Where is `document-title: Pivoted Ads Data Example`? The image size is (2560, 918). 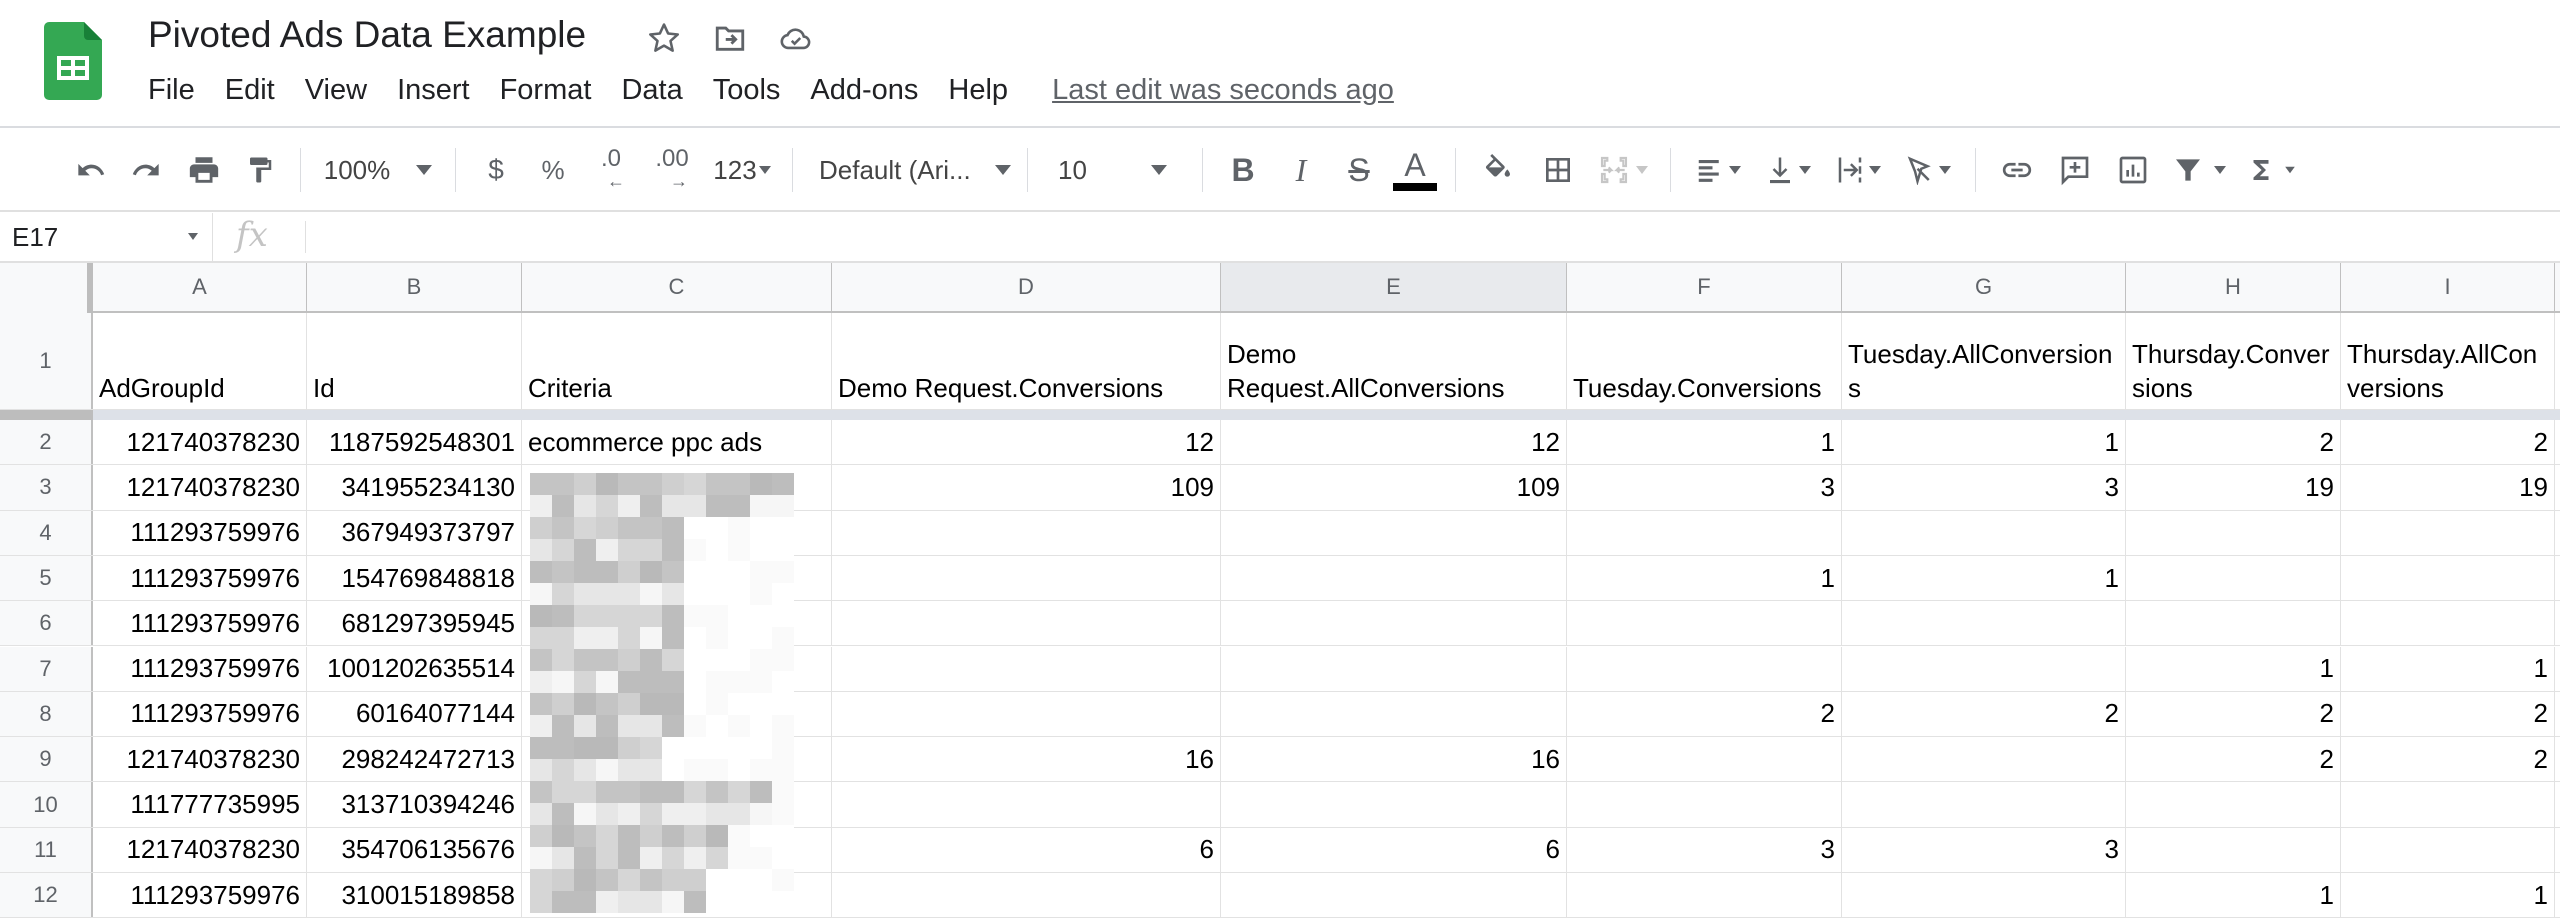 document-title: Pivoted Ads Data Example is located at coordinates (367, 35).